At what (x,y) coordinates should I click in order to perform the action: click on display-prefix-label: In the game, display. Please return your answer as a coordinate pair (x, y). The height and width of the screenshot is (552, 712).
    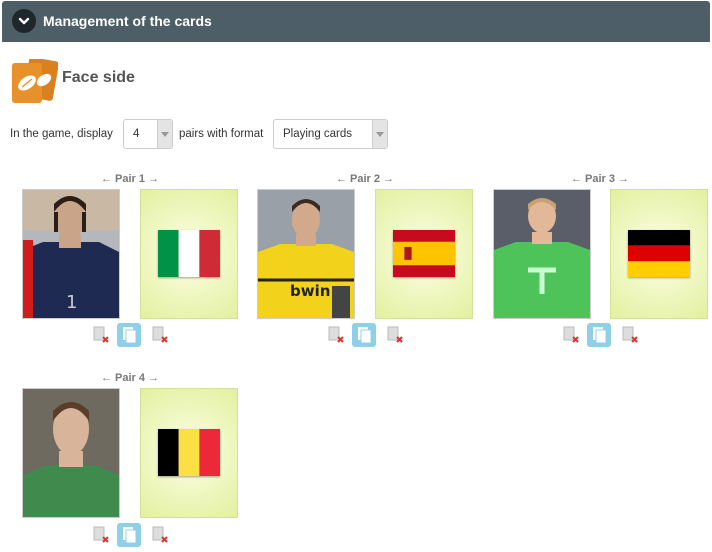
    Looking at the image, I should click on (61, 134).